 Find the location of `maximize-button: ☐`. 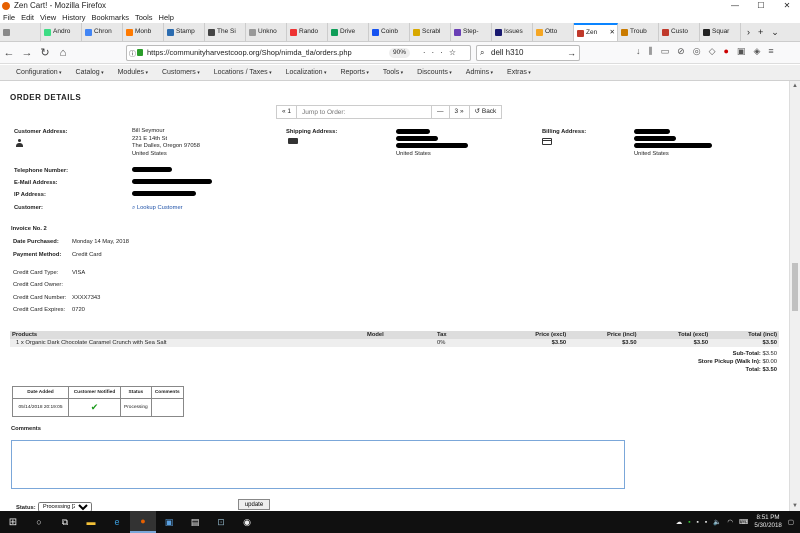

maximize-button: ☐ is located at coordinates (761, 6).